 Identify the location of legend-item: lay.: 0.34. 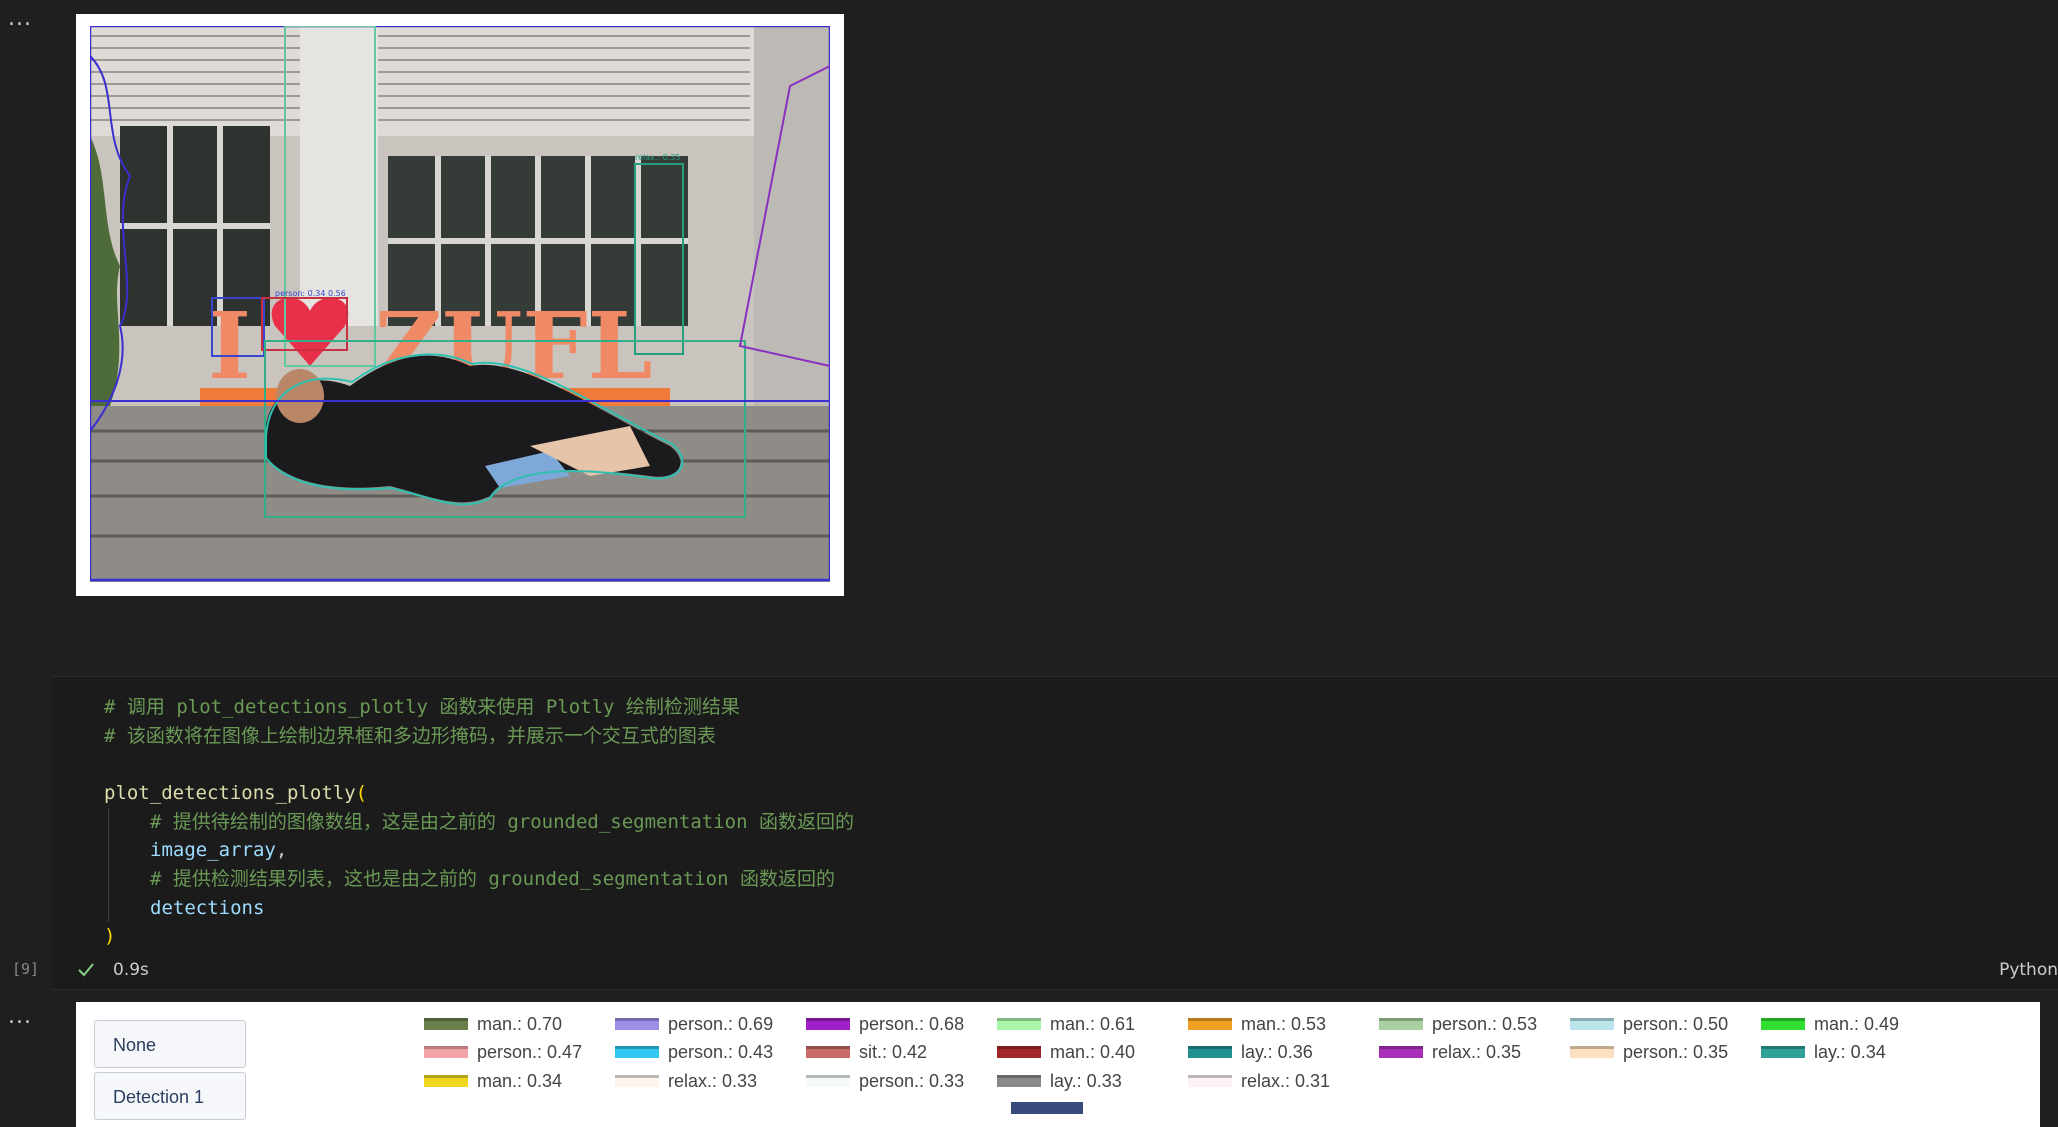
(1823, 1052).